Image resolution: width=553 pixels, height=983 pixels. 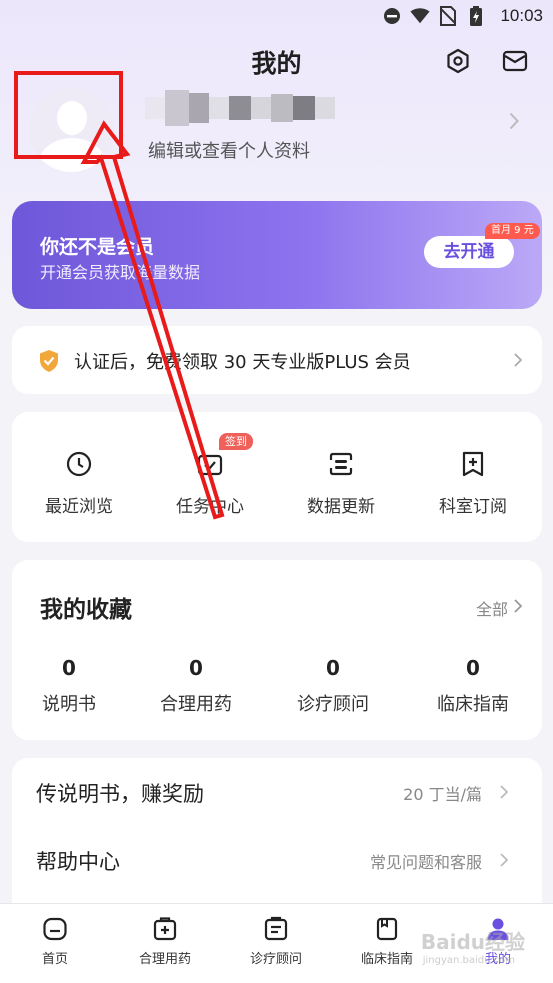 What do you see at coordinates (277, 255) in the screenshot?
I see `membership-card: 你还不是会员 开通会员获取海量数据 去开通 首月 9 元` at bounding box center [277, 255].